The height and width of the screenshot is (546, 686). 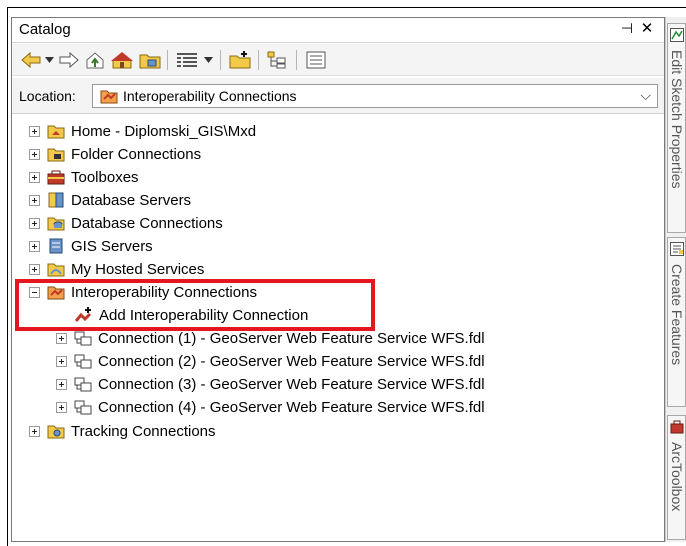 What do you see at coordinates (316, 60) in the screenshot?
I see `options-icon` at bounding box center [316, 60].